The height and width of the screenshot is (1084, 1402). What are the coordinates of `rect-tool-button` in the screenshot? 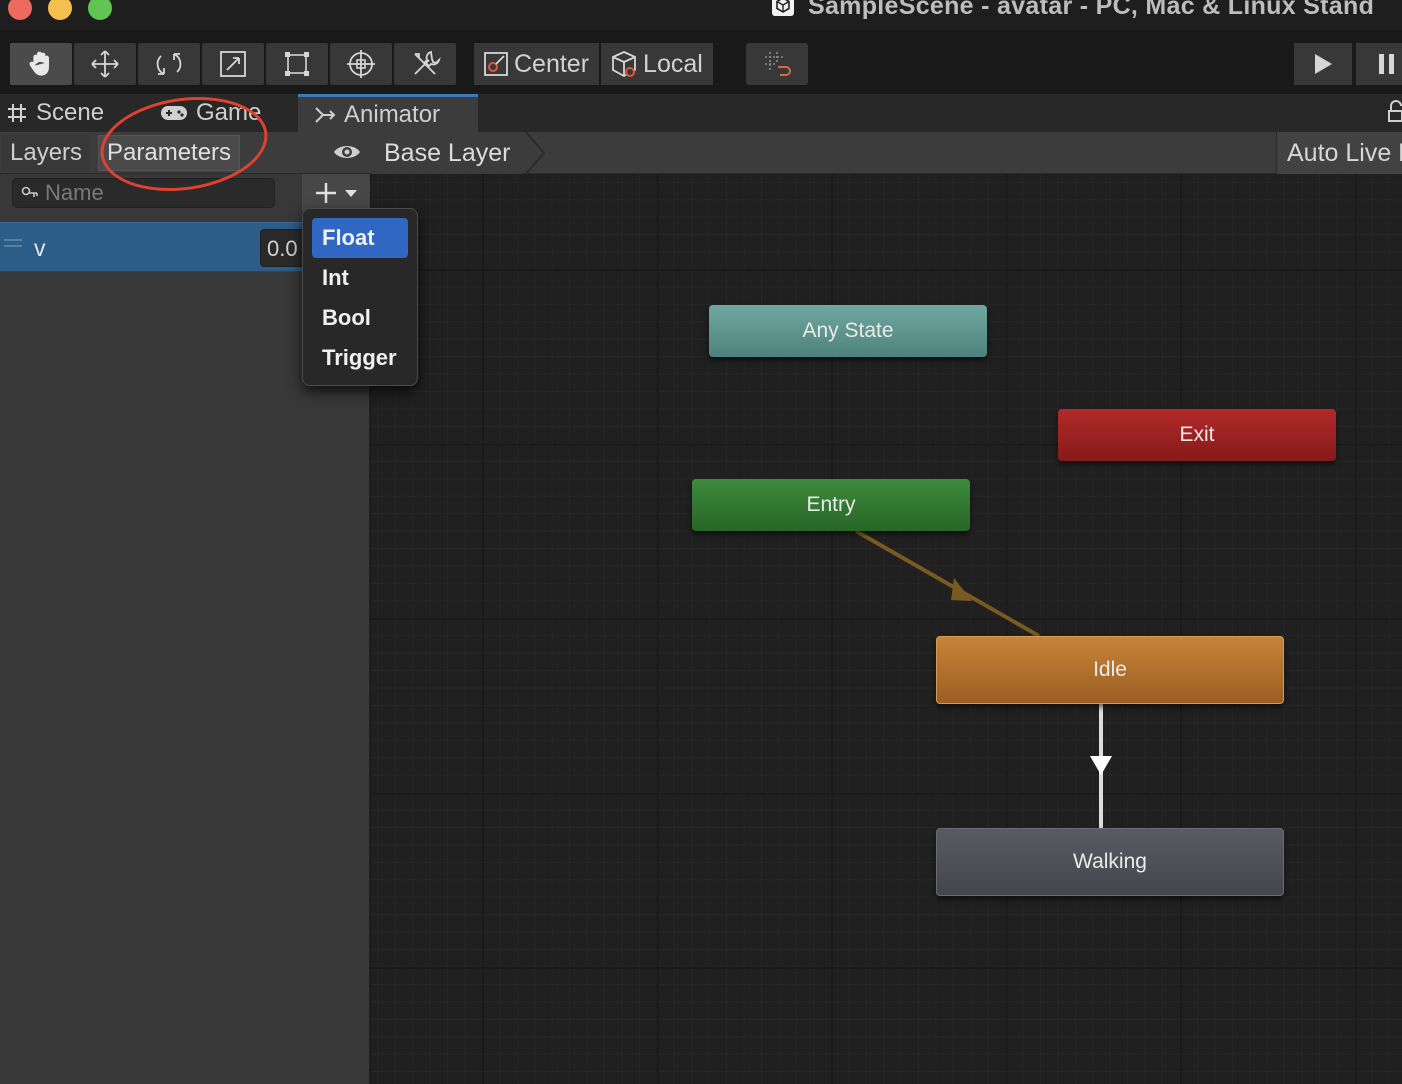 It's located at (297, 64).